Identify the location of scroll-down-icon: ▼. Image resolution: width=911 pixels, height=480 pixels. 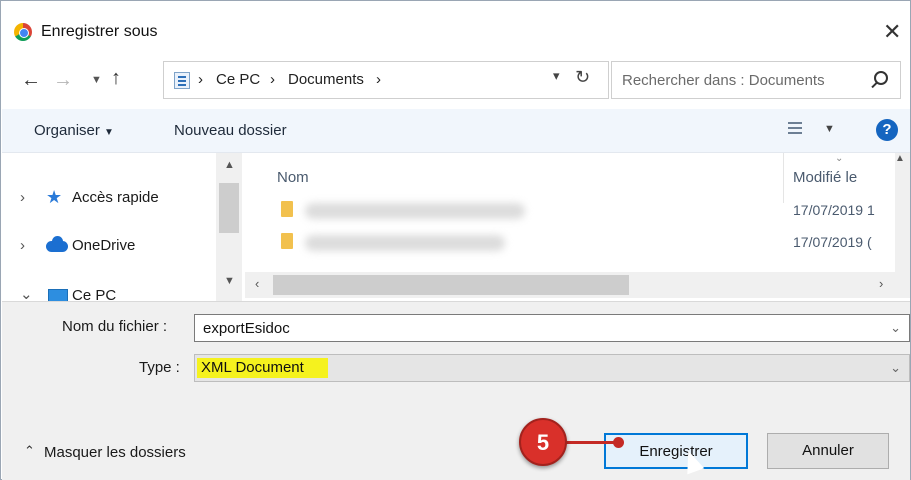
(229, 281).